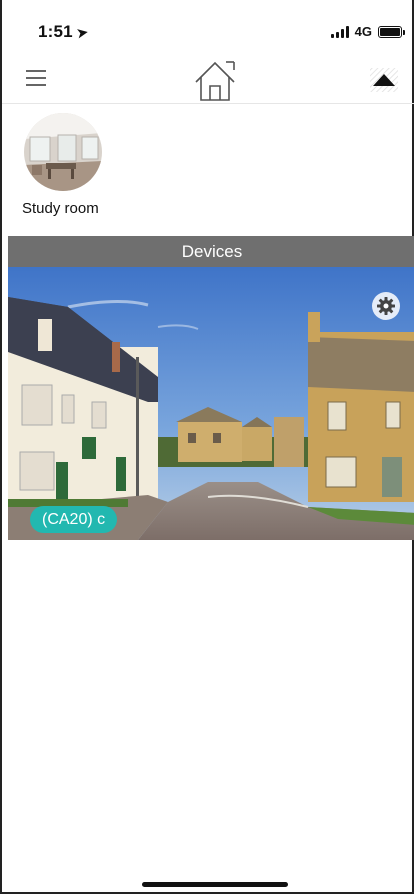 The width and height of the screenshot is (414, 894). I want to click on location-arrow-icon: ➤, so click(82, 32).